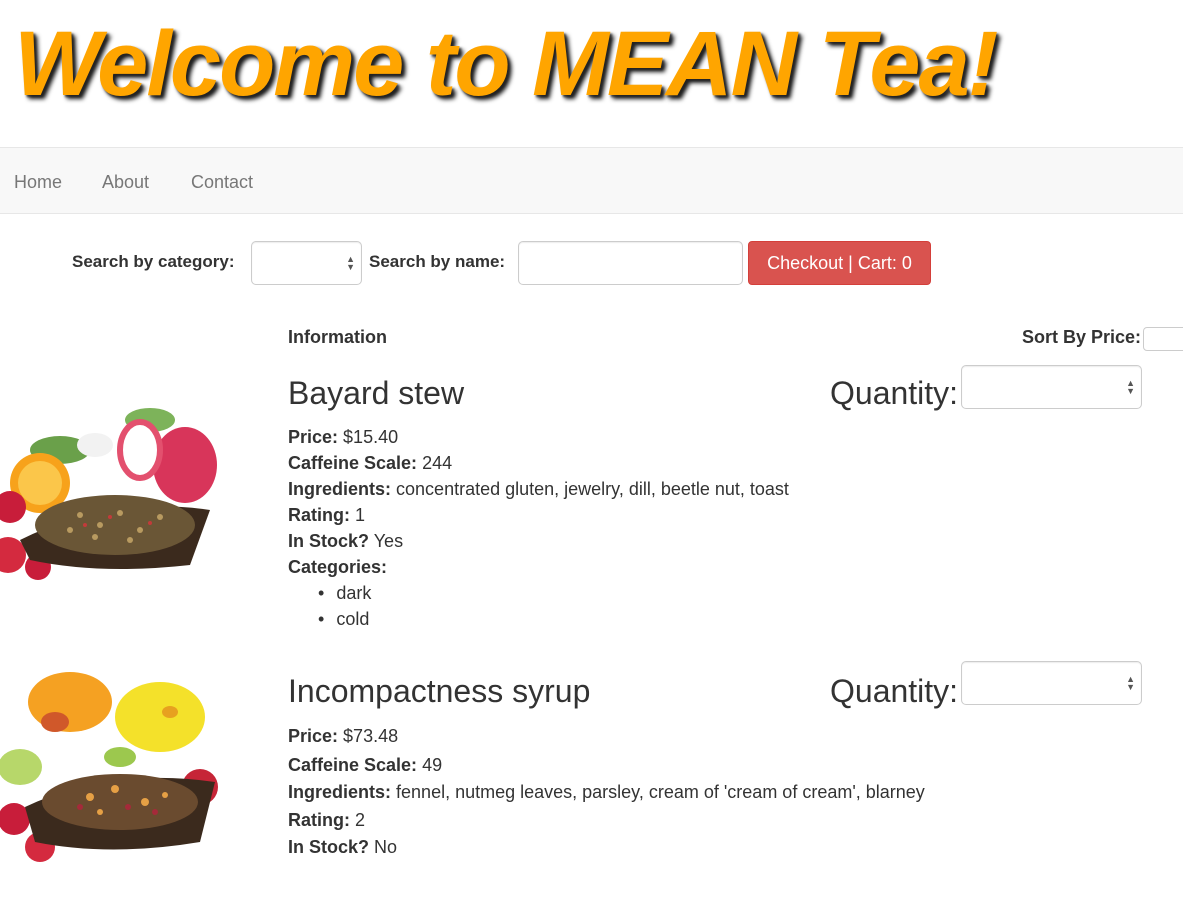 Image resolution: width=1183 pixels, height=898 pixels. What do you see at coordinates (439, 691) in the screenshot?
I see `product-name: Incompactness syrup` at bounding box center [439, 691].